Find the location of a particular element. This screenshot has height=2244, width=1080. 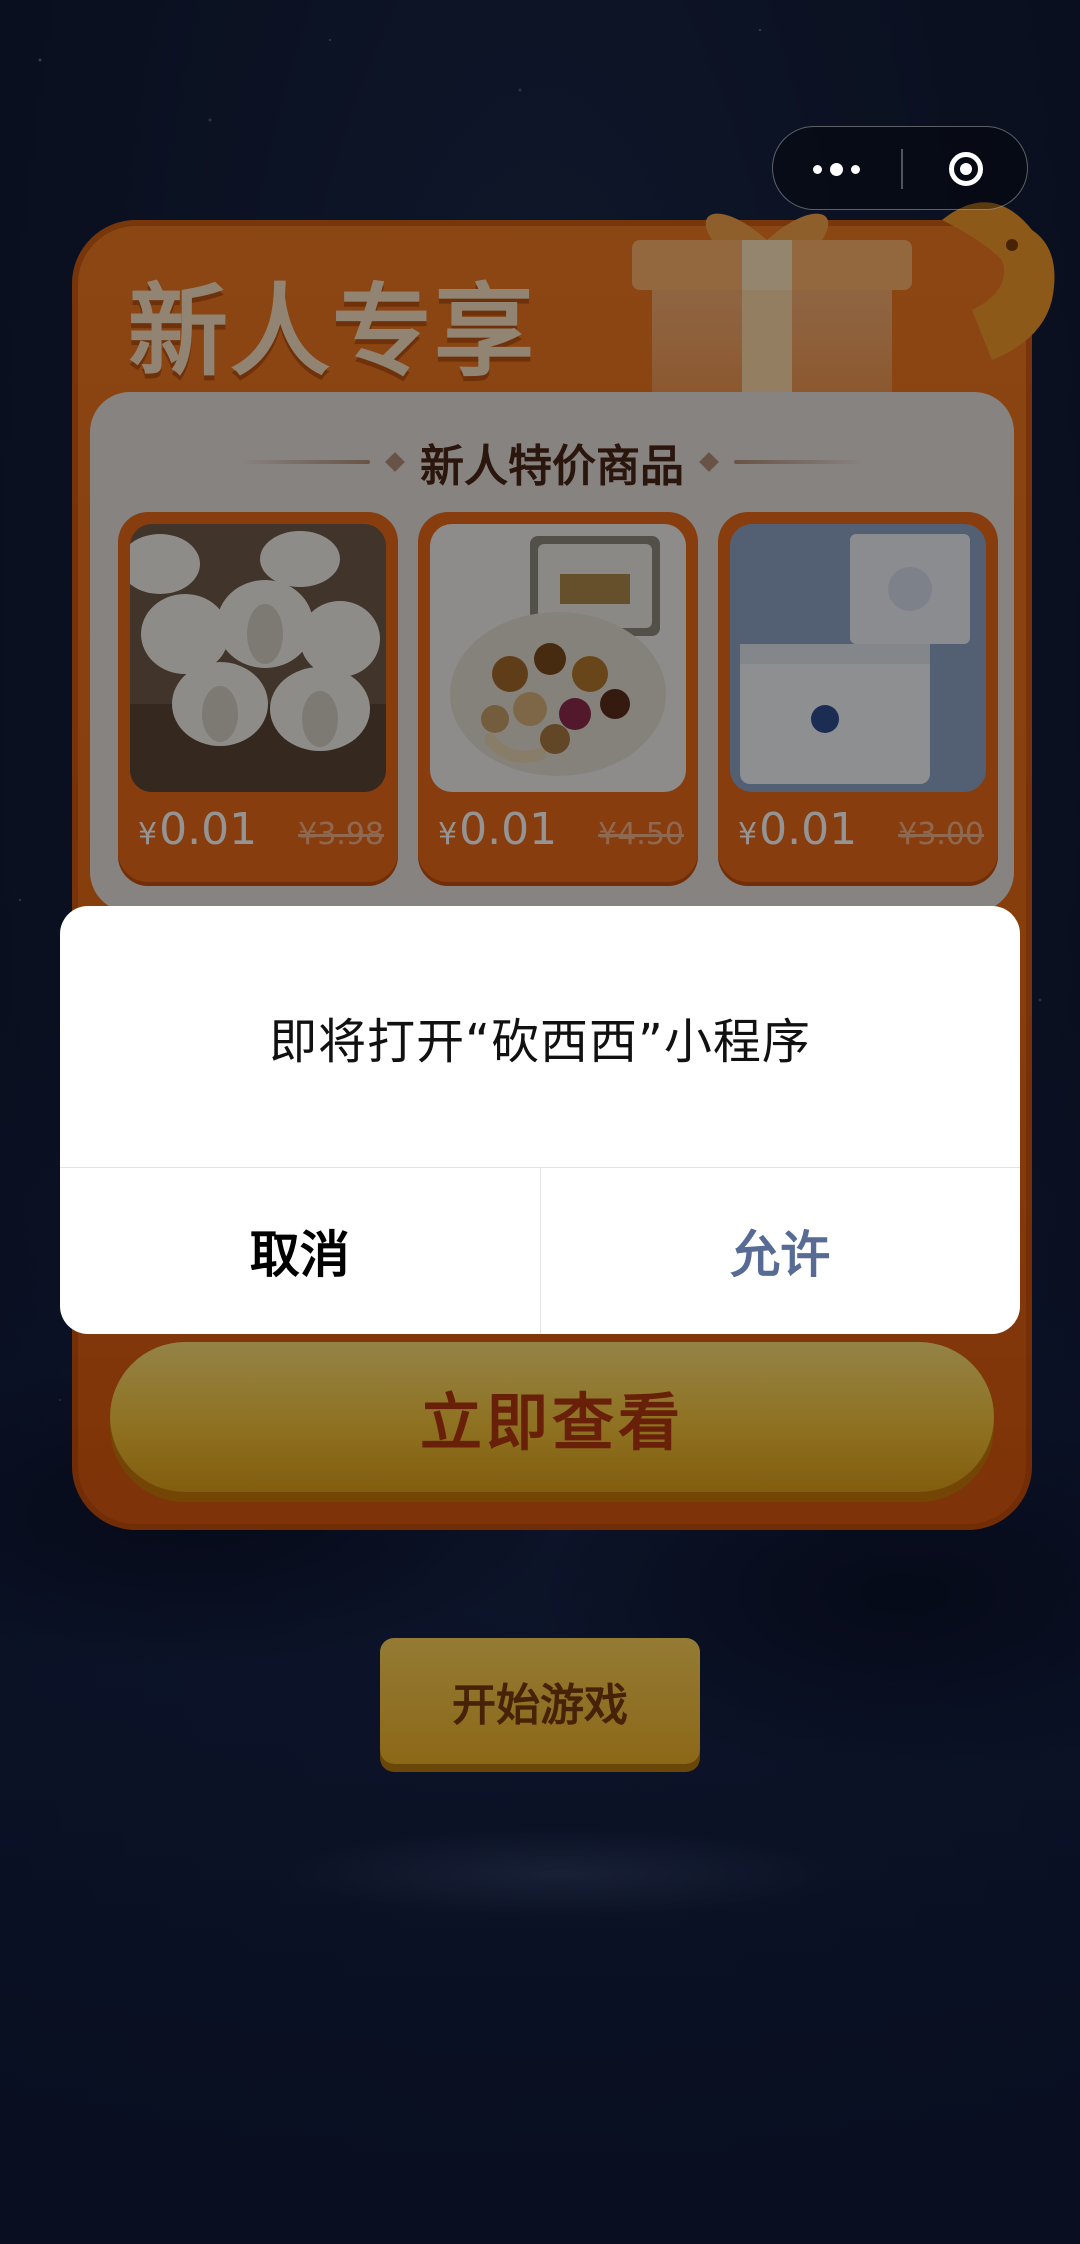

allow-button: 允许 is located at coordinates (781, 1251).